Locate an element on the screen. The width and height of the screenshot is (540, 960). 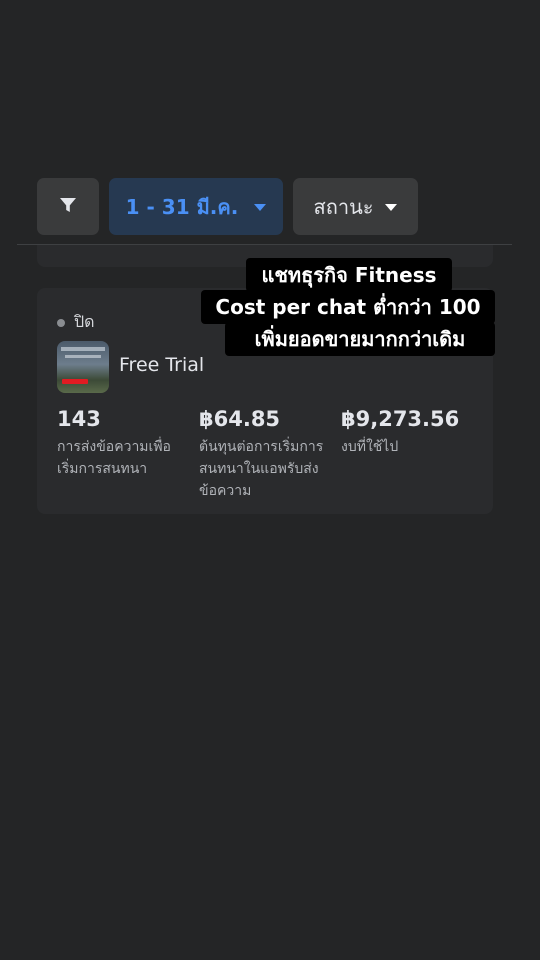
metric-results: 143 การส่งข้อความเพื่อเริ่มการสนทนา is located at coordinates (128, 454).